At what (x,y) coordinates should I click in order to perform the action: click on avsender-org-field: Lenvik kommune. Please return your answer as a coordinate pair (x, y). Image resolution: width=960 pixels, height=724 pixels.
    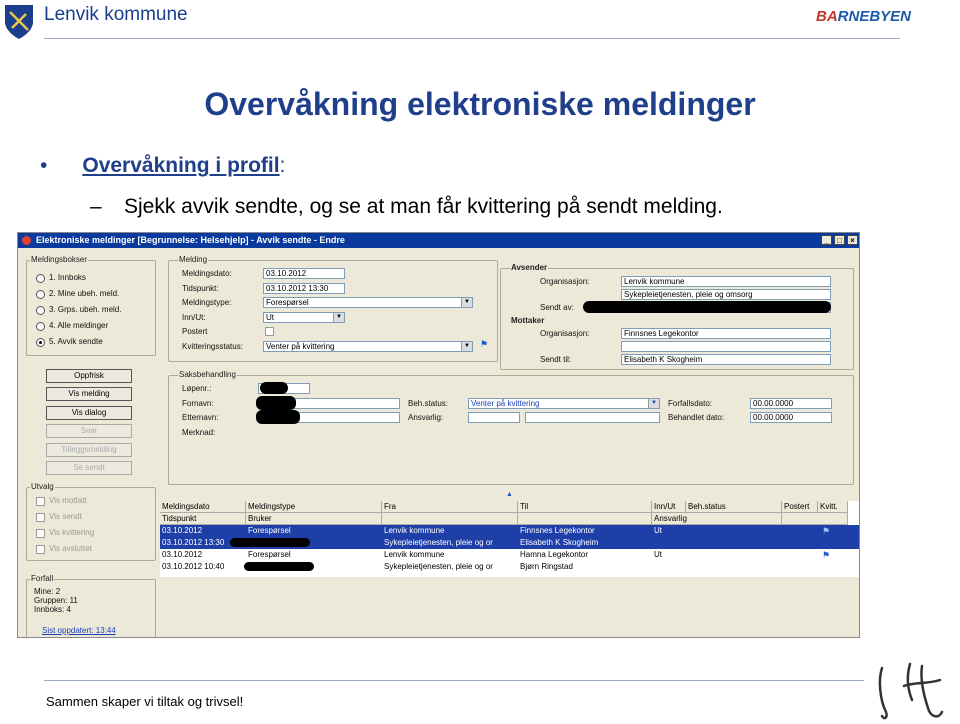
    Looking at the image, I should click on (726, 281).